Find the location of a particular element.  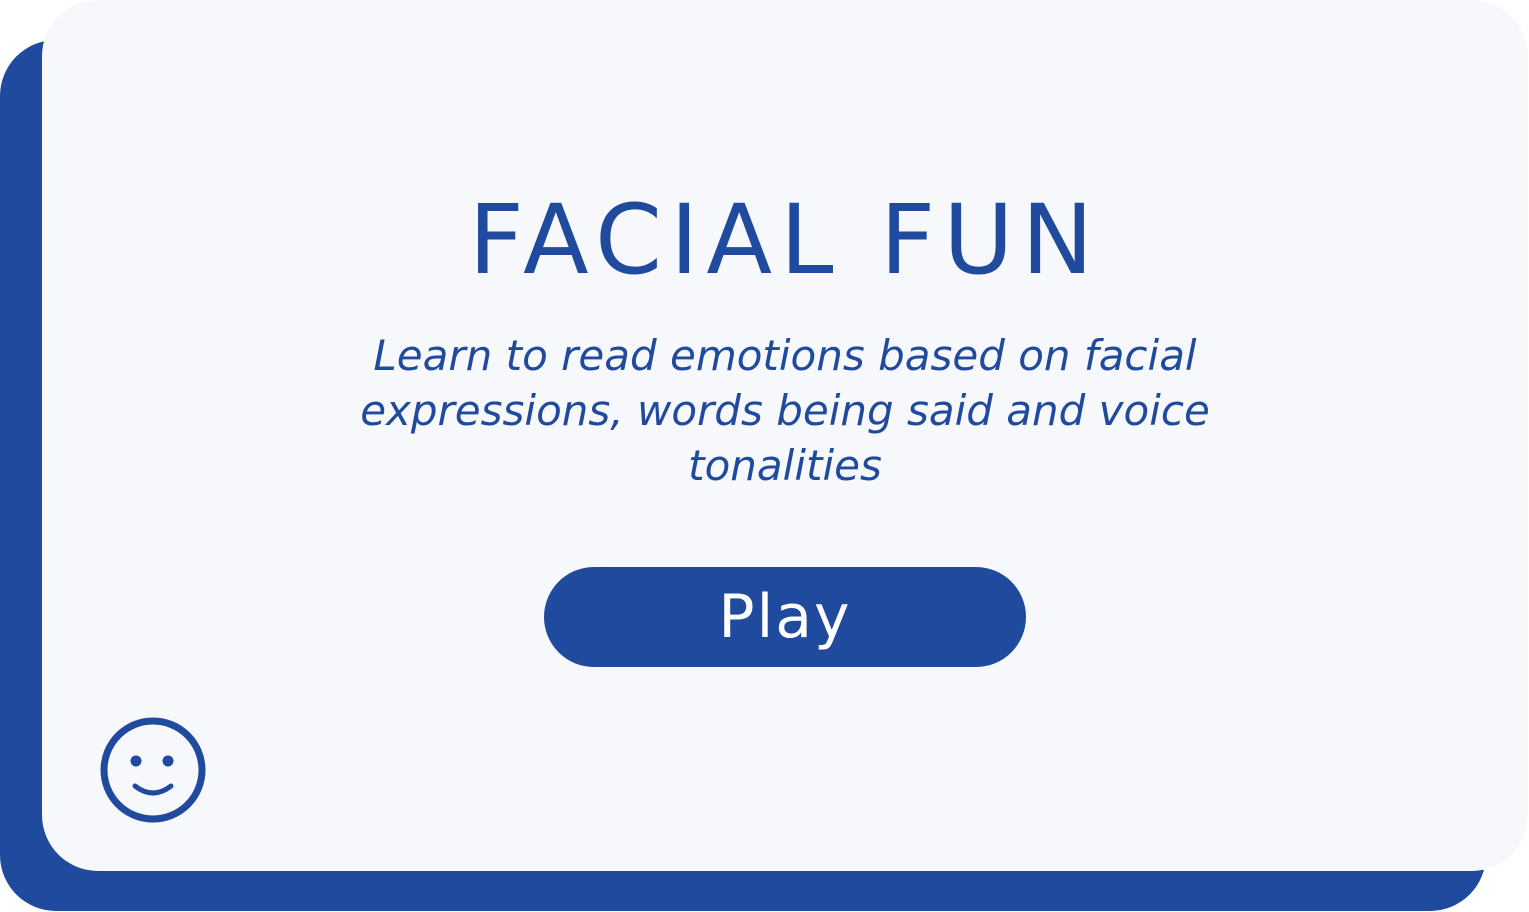

play-button: Play is located at coordinates (785, 617).